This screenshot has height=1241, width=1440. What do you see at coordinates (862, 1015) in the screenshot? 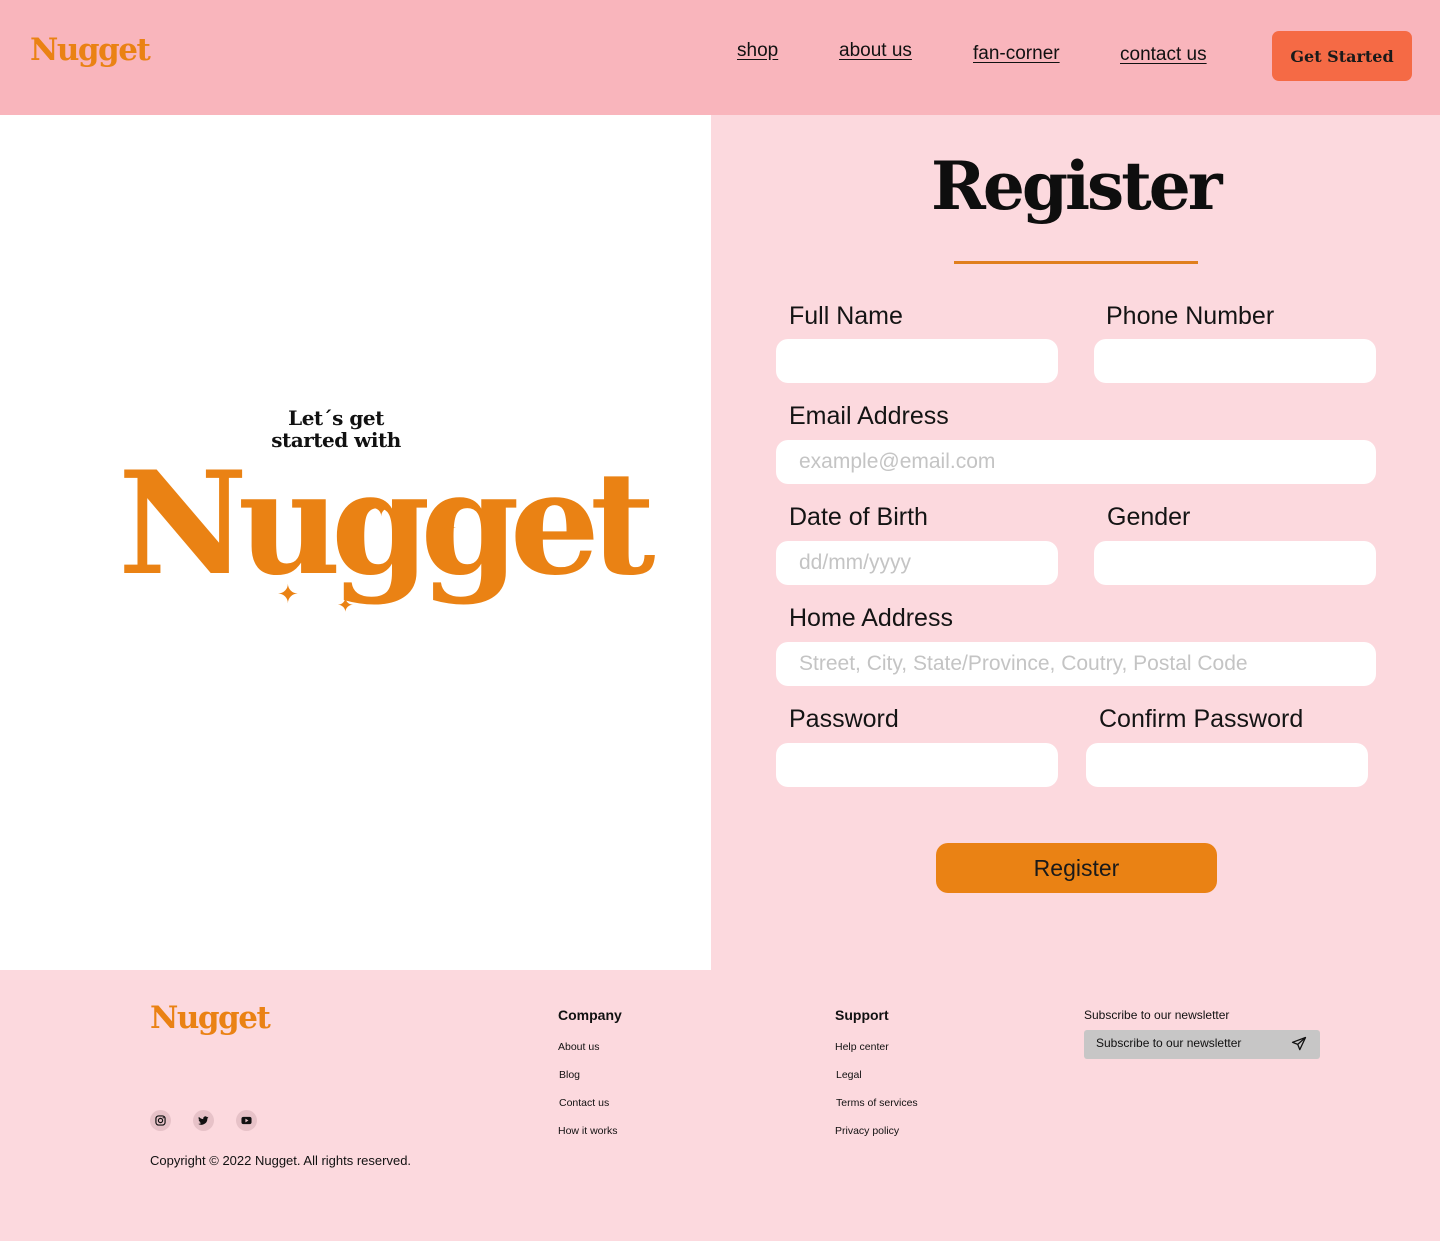
I see `support-heading: Support` at bounding box center [862, 1015].